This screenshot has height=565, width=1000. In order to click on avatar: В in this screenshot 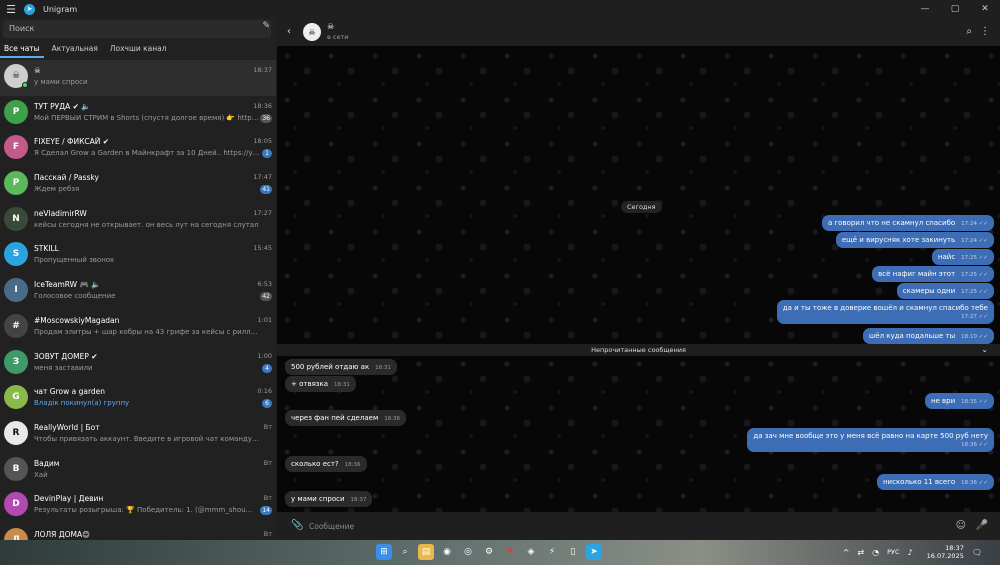, I will do `click(16, 468)`.